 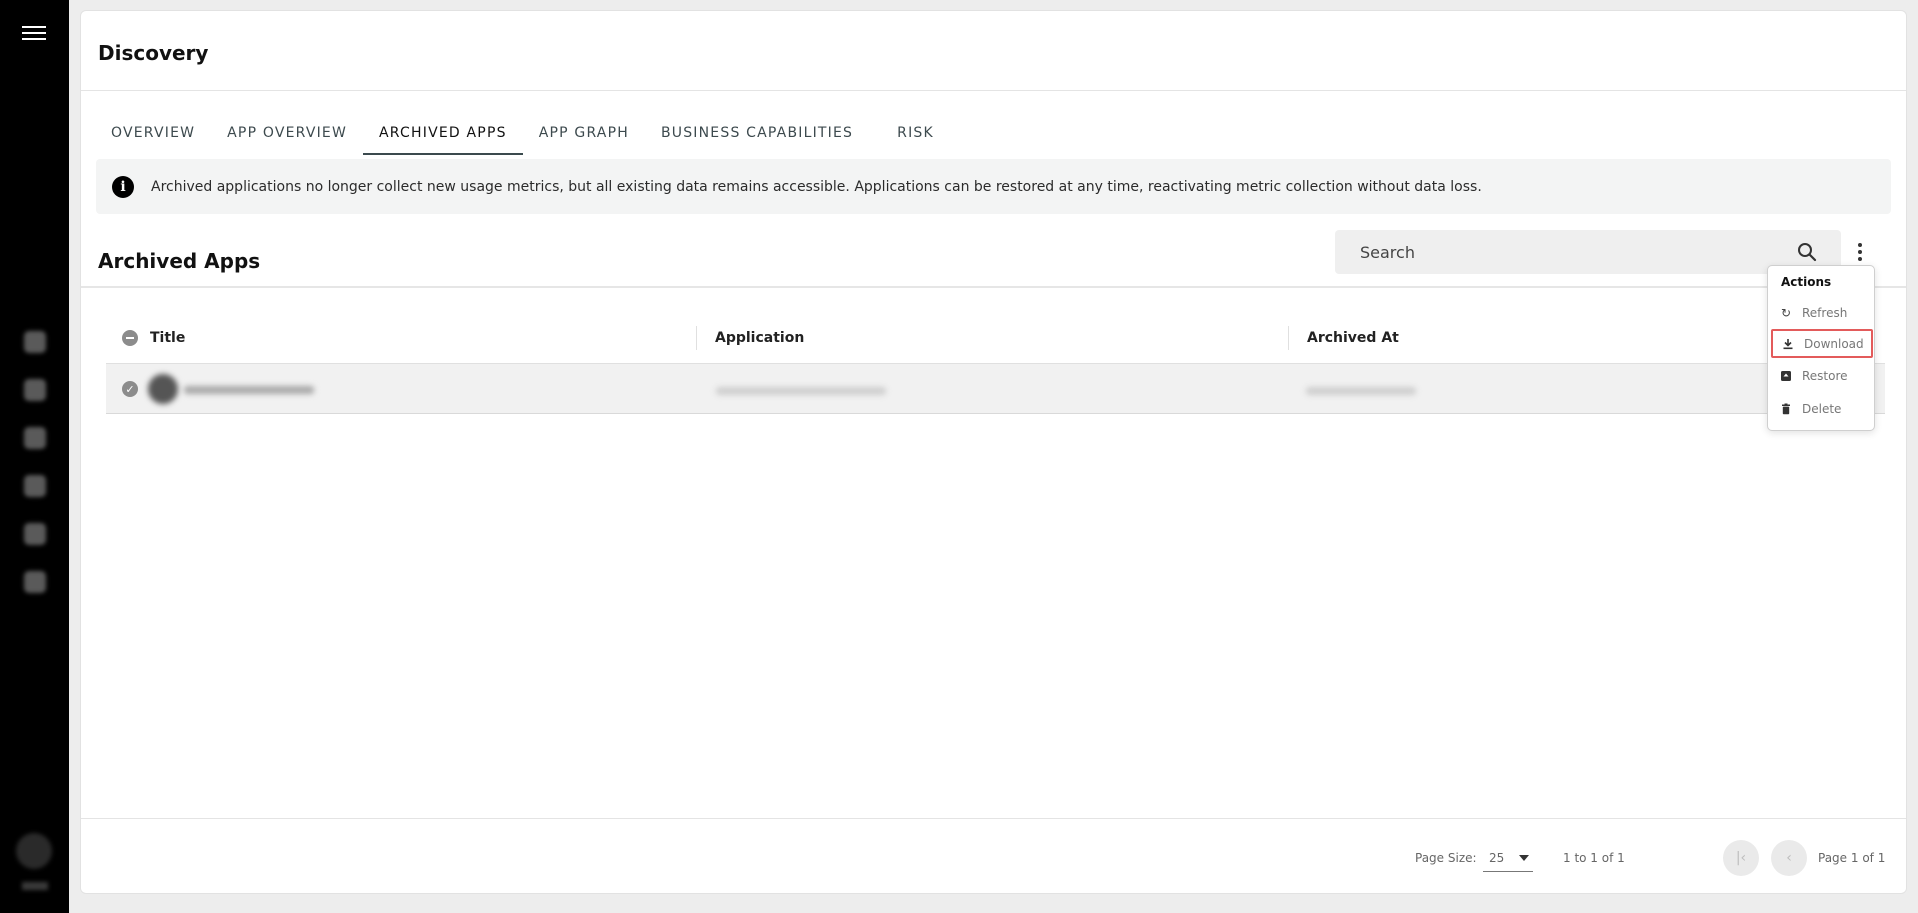 I want to click on column-label-archived-at: Archived At, so click(x=1353, y=338).